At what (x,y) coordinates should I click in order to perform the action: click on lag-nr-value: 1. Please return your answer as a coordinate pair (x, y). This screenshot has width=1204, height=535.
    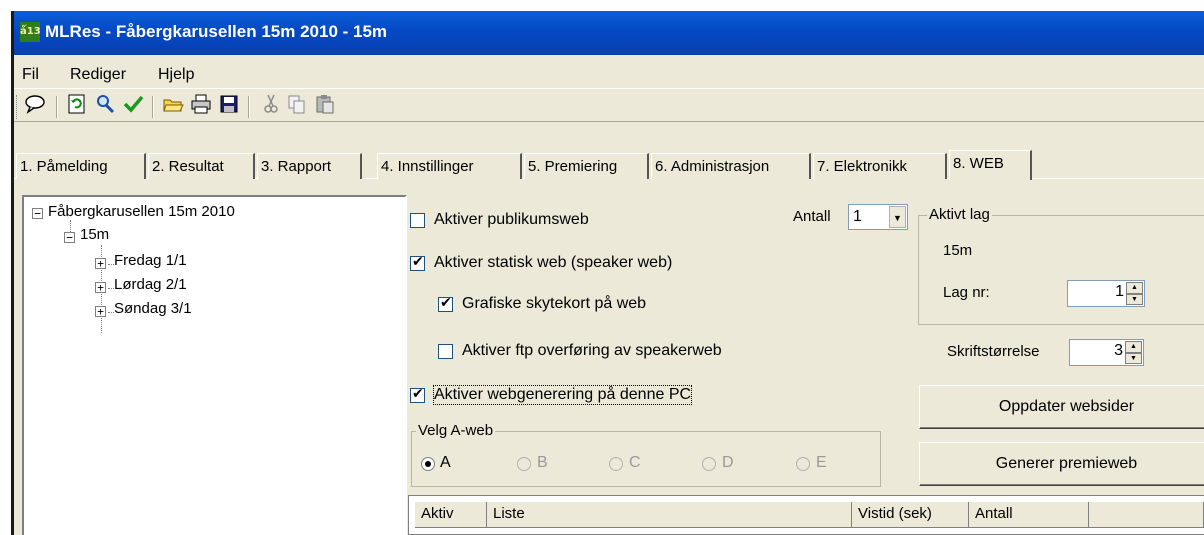
    Looking at the image, I should click on (1119, 291).